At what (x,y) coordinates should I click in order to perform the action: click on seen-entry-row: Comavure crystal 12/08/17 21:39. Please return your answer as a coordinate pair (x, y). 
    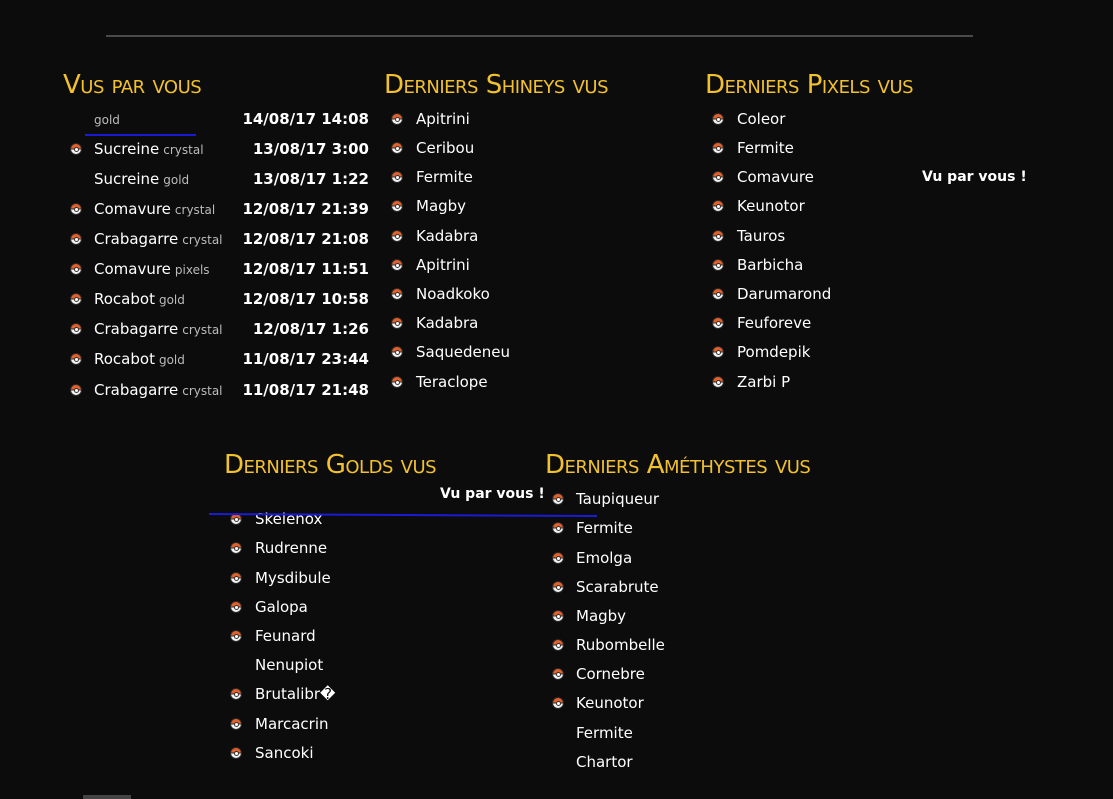
    Looking at the image, I should click on (218, 209).